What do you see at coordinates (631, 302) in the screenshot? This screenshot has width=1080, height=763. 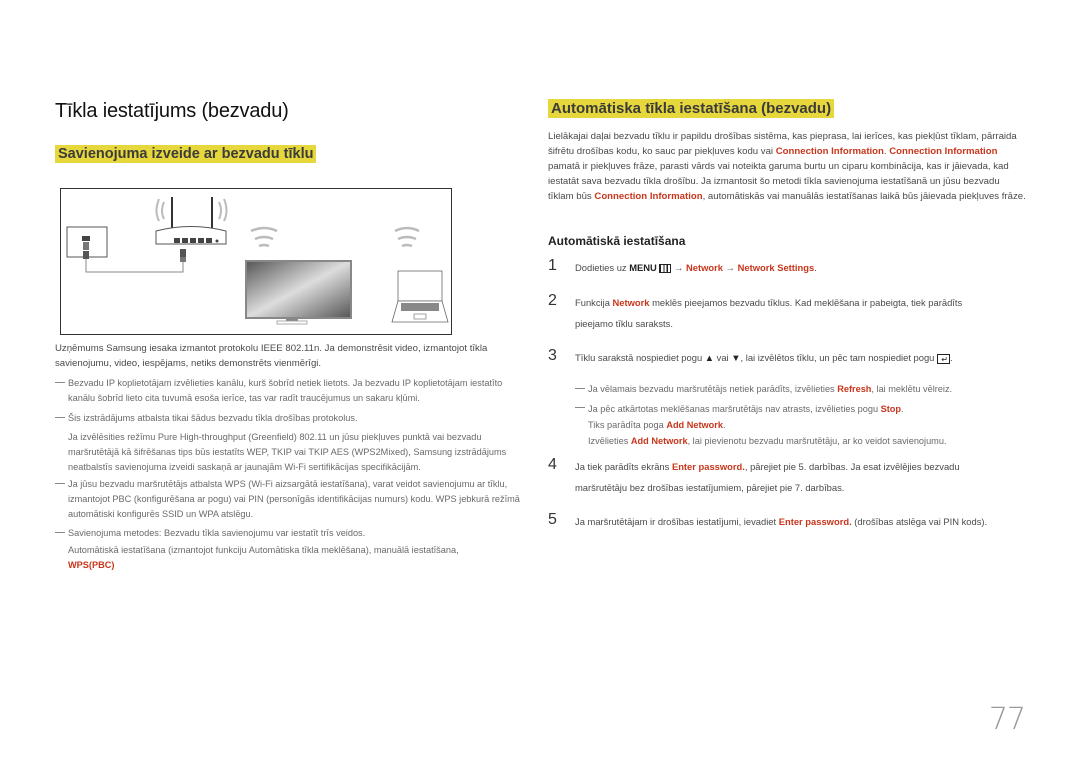 I see `network-term: Network` at bounding box center [631, 302].